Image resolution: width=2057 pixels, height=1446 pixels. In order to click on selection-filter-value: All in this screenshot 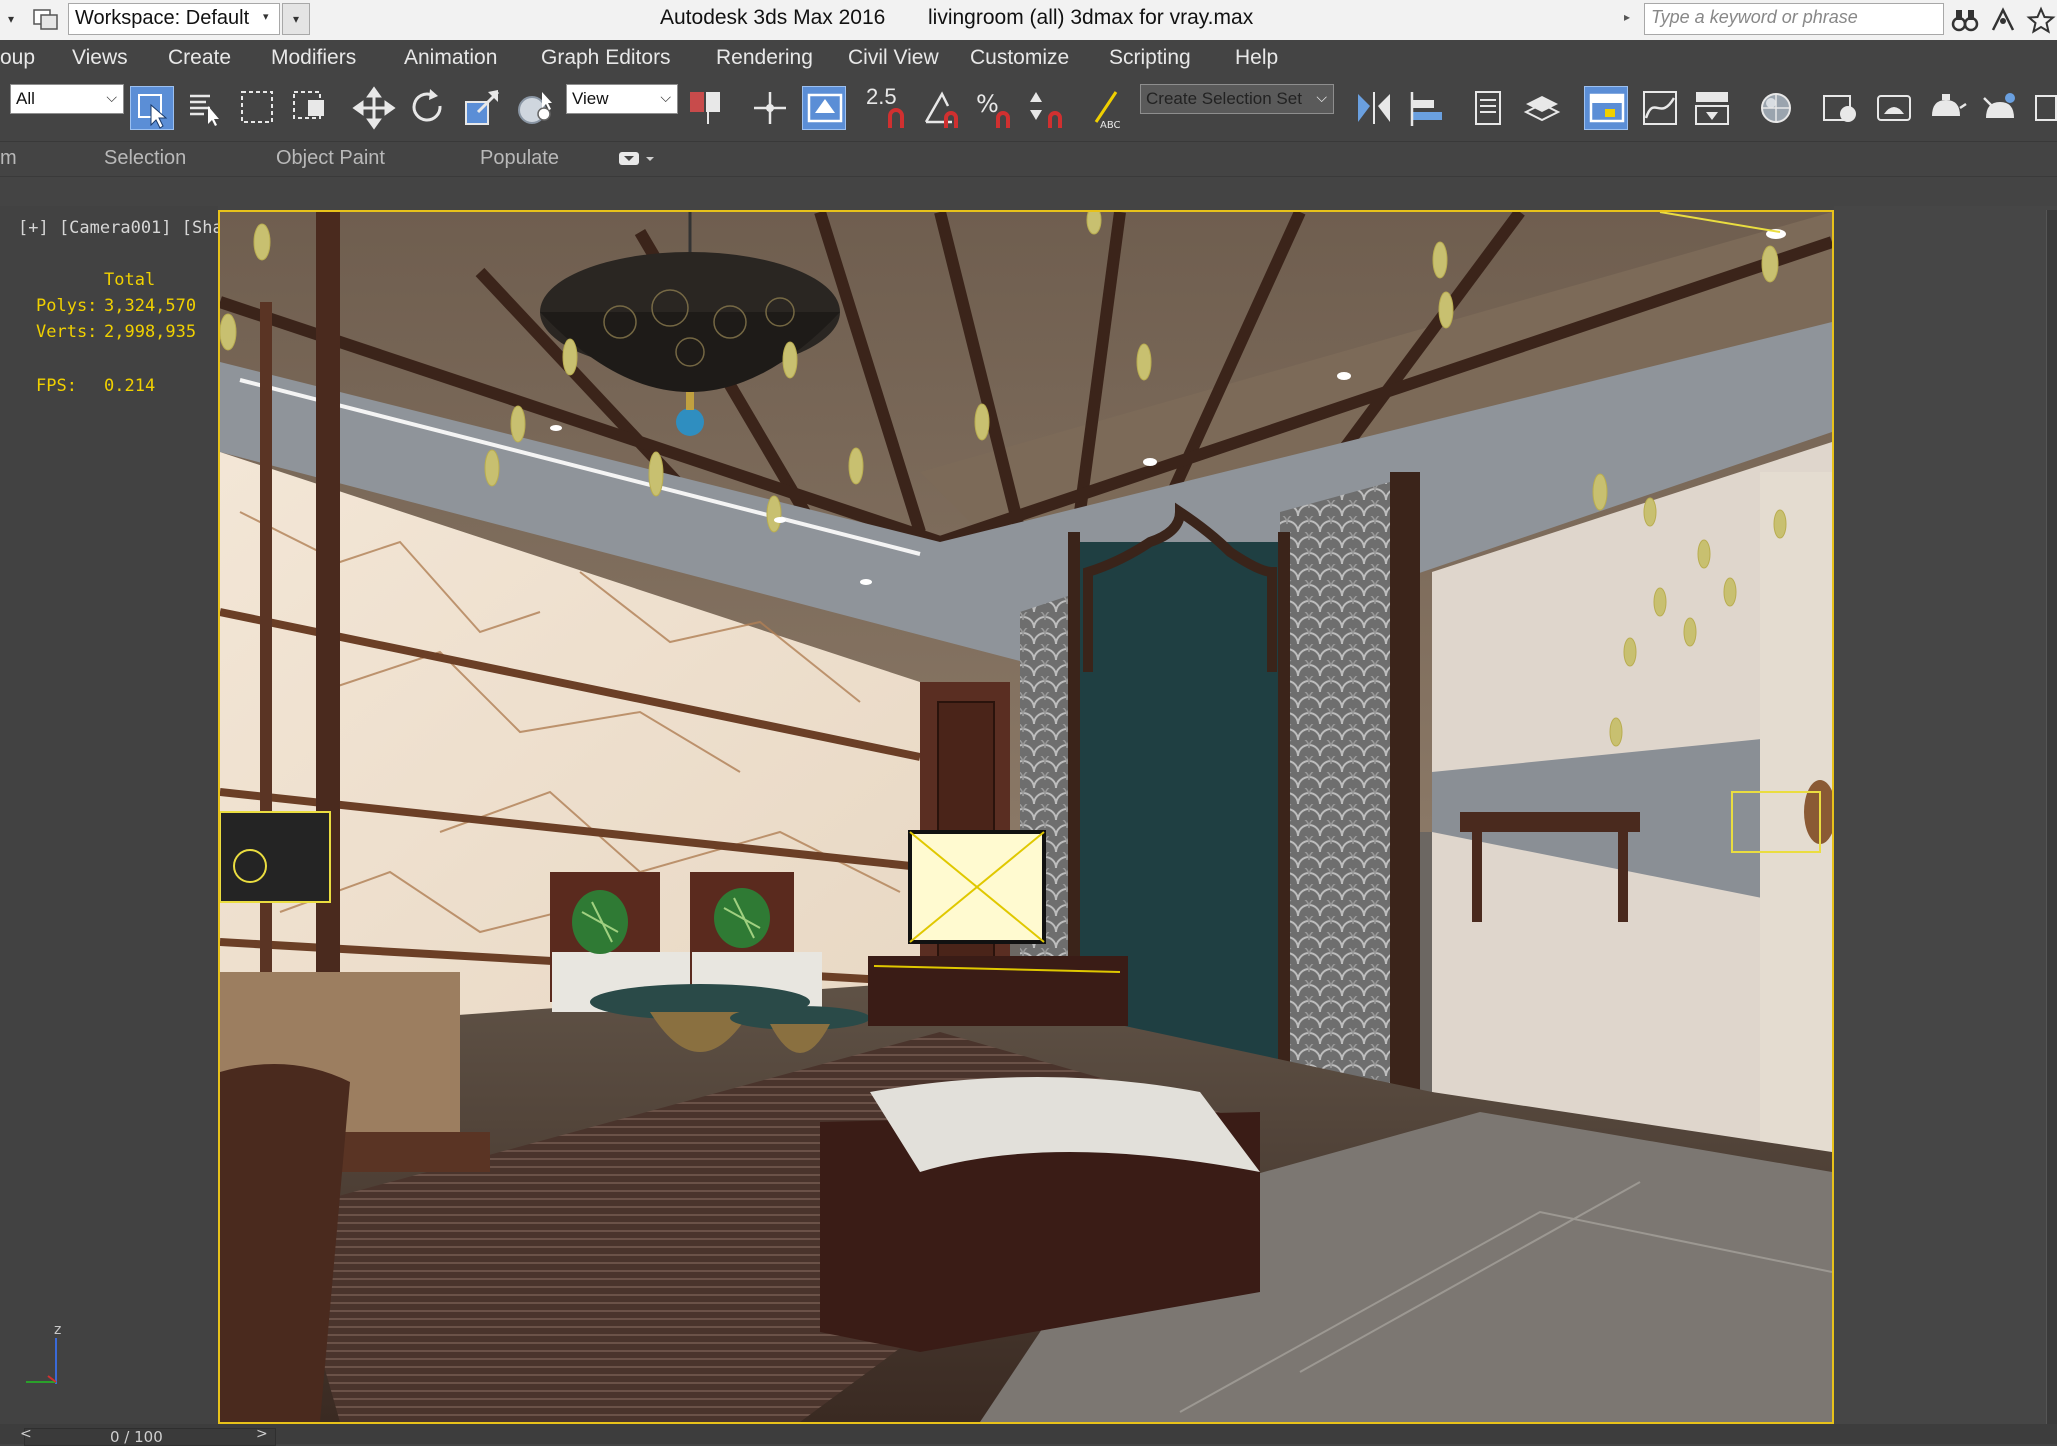, I will do `click(25, 98)`.